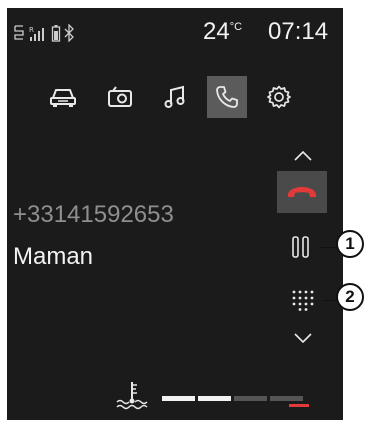 This screenshot has height=423, width=372. I want to click on signal-strength-icon: R, so click(36, 33).